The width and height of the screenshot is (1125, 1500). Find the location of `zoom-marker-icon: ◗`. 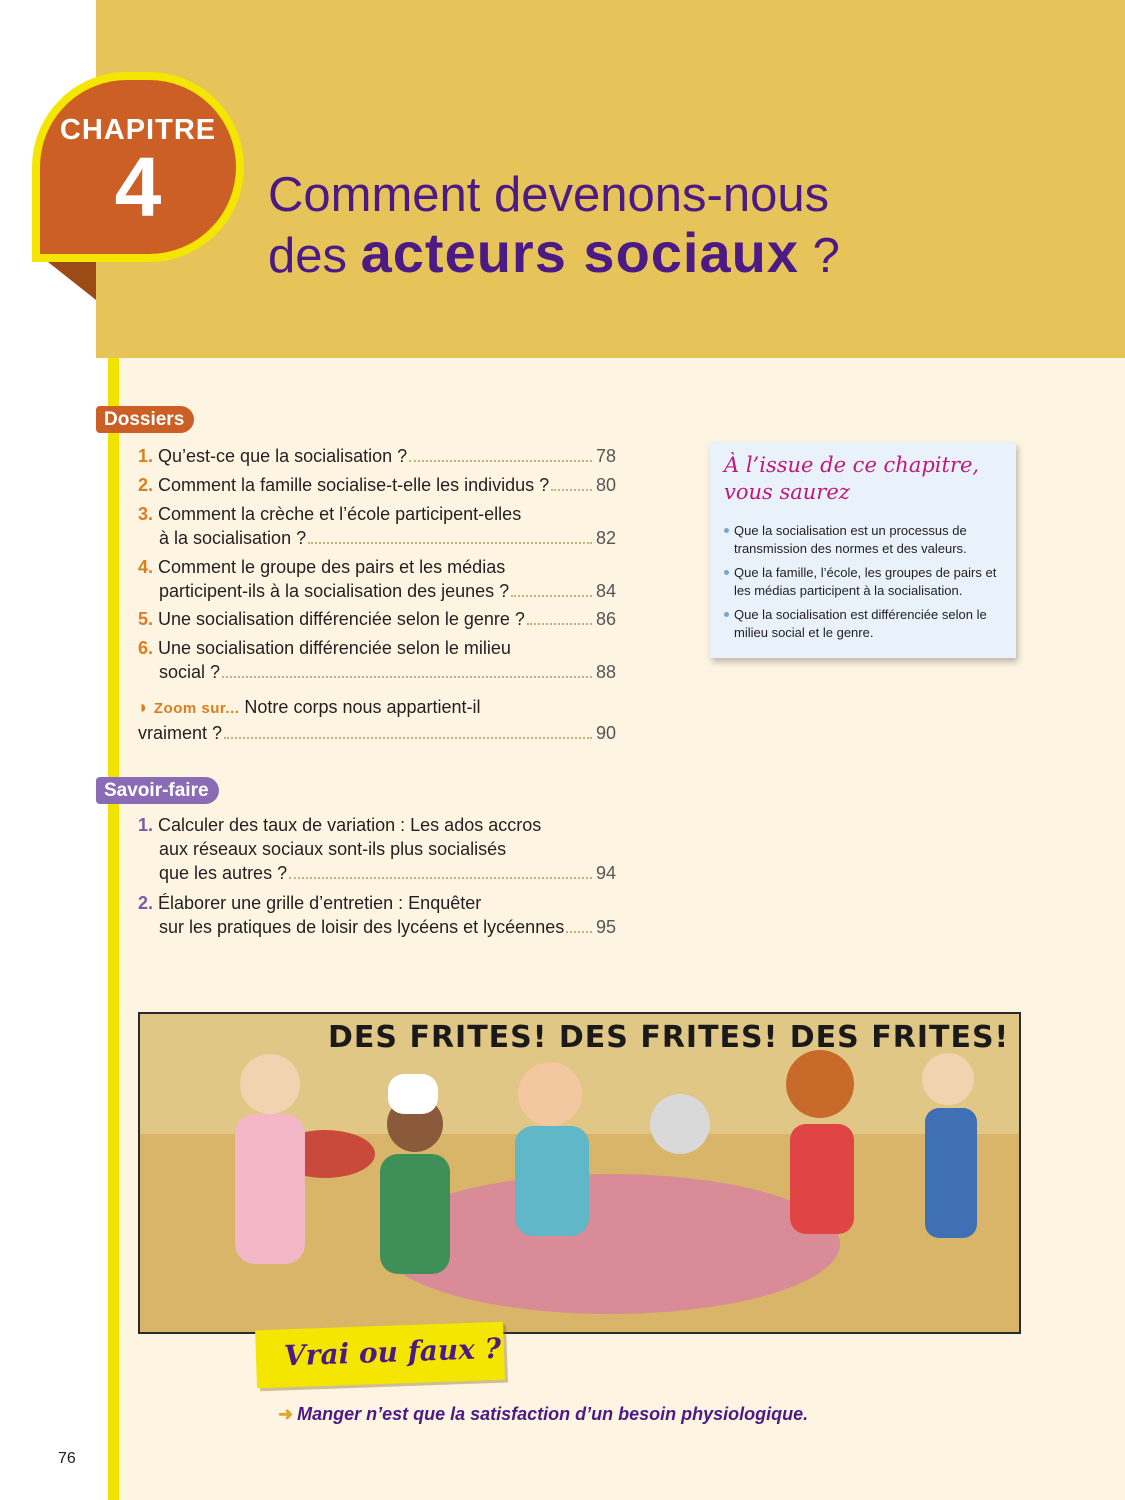

zoom-marker-icon: ◗ is located at coordinates (143, 707).